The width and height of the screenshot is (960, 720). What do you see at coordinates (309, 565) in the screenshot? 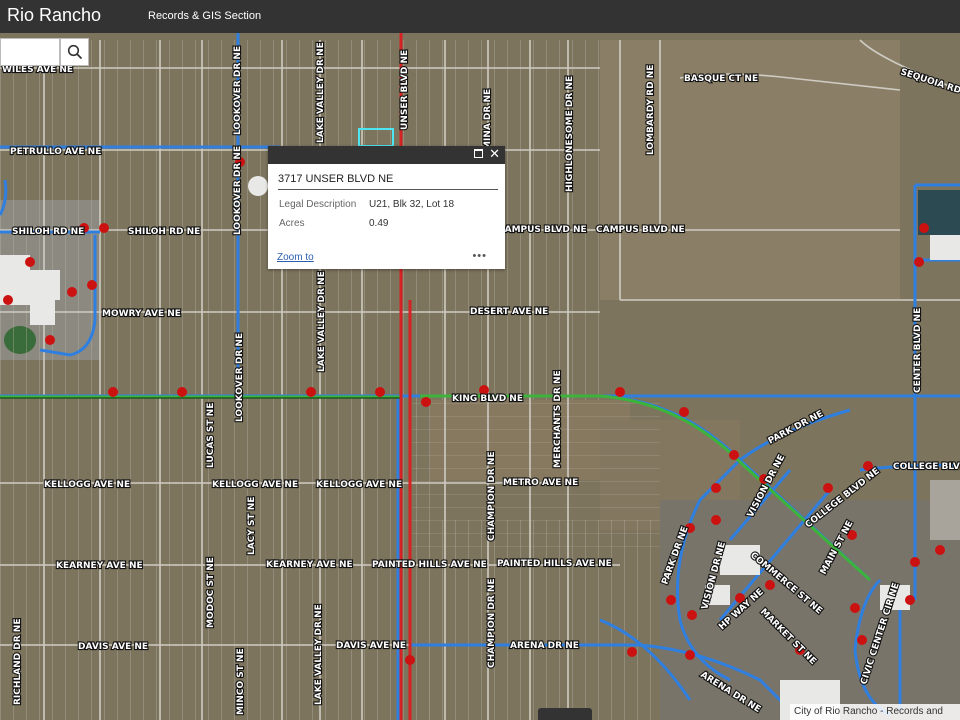
I see `street-label-kearney-2: KEARNEY AVE NE` at bounding box center [309, 565].